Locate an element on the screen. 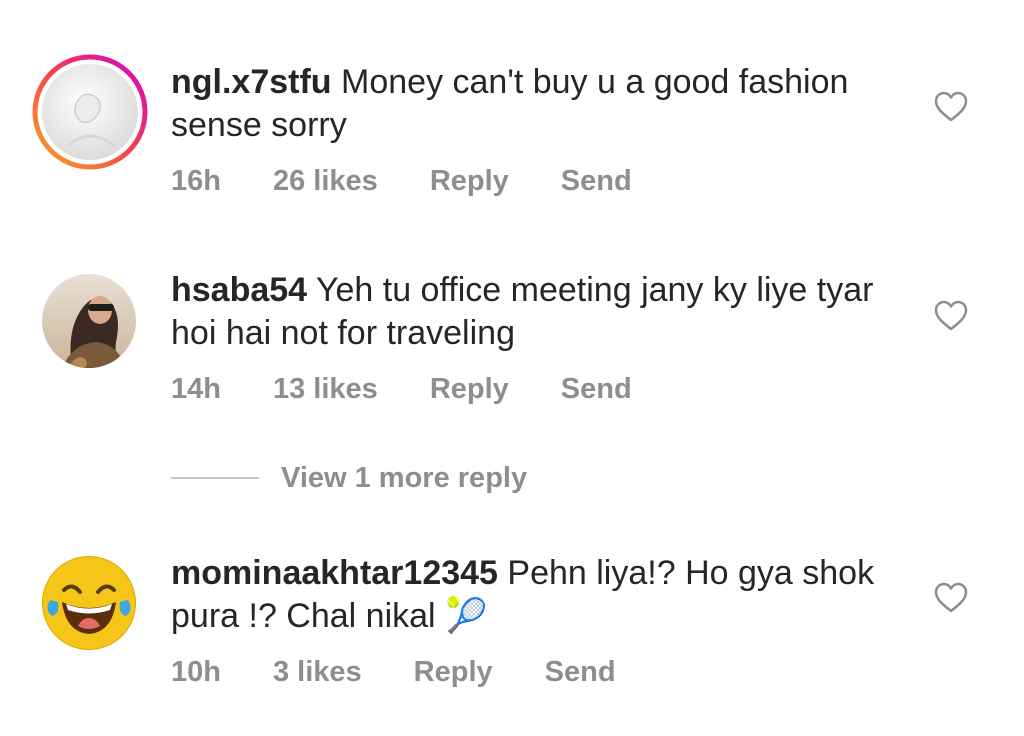 This screenshot has width=1024, height=736. story-ring-avatar-icon is located at coordinates (90, 112).